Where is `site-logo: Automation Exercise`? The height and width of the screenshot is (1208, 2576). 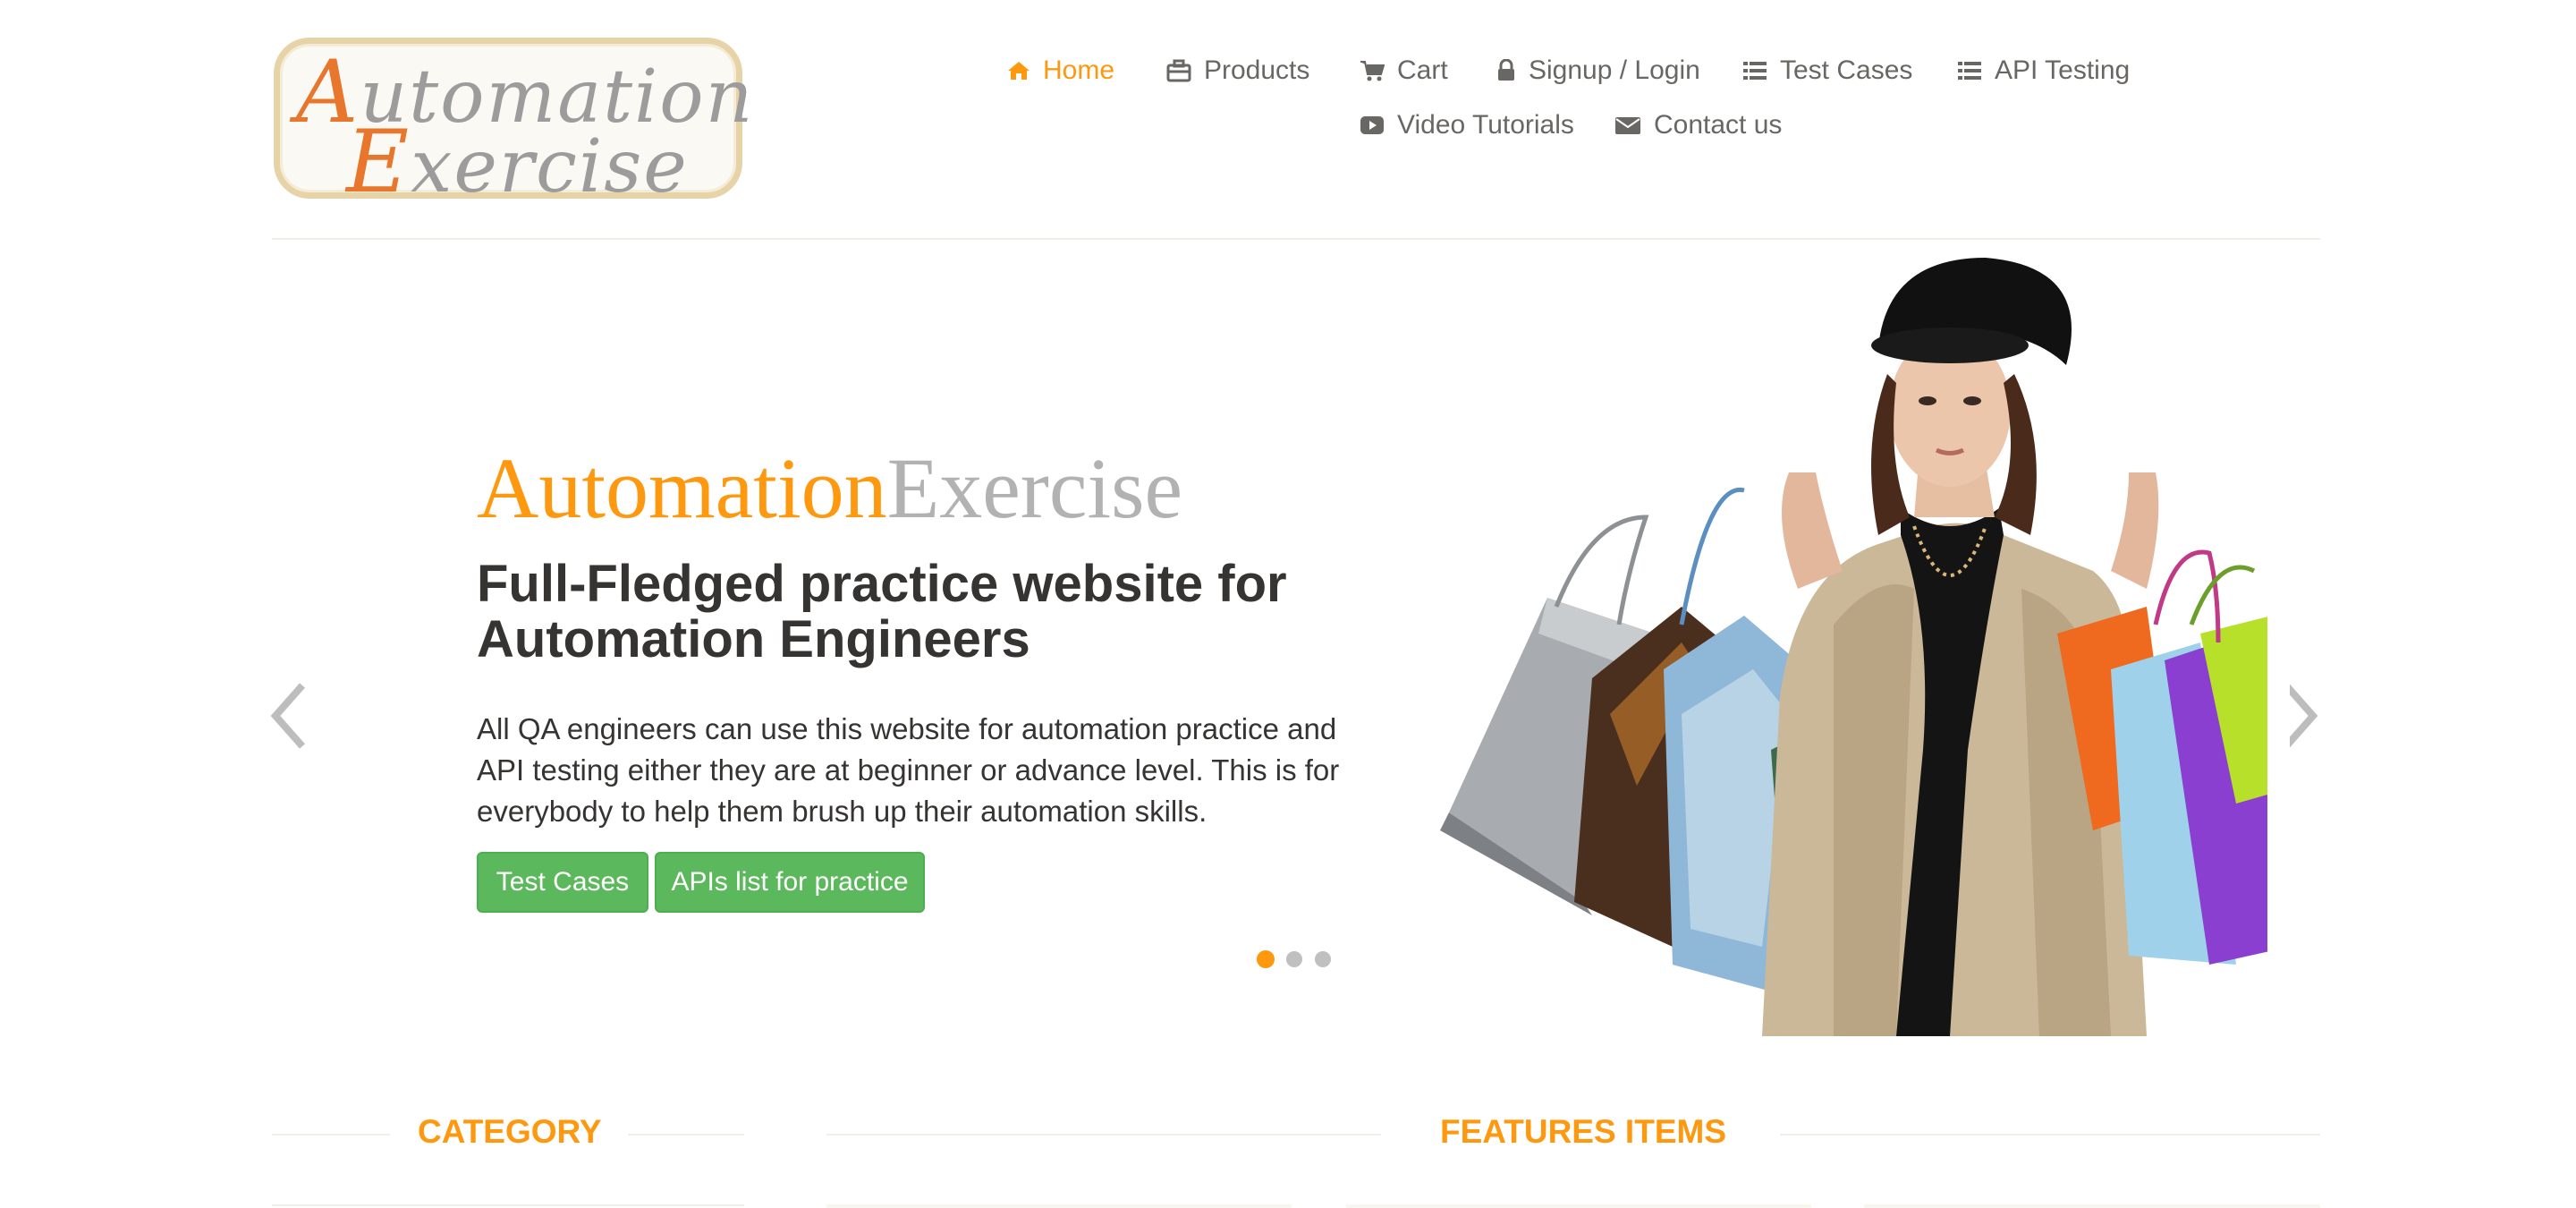
site-logo: Automation Exercise is located at coordinates (513, 121).